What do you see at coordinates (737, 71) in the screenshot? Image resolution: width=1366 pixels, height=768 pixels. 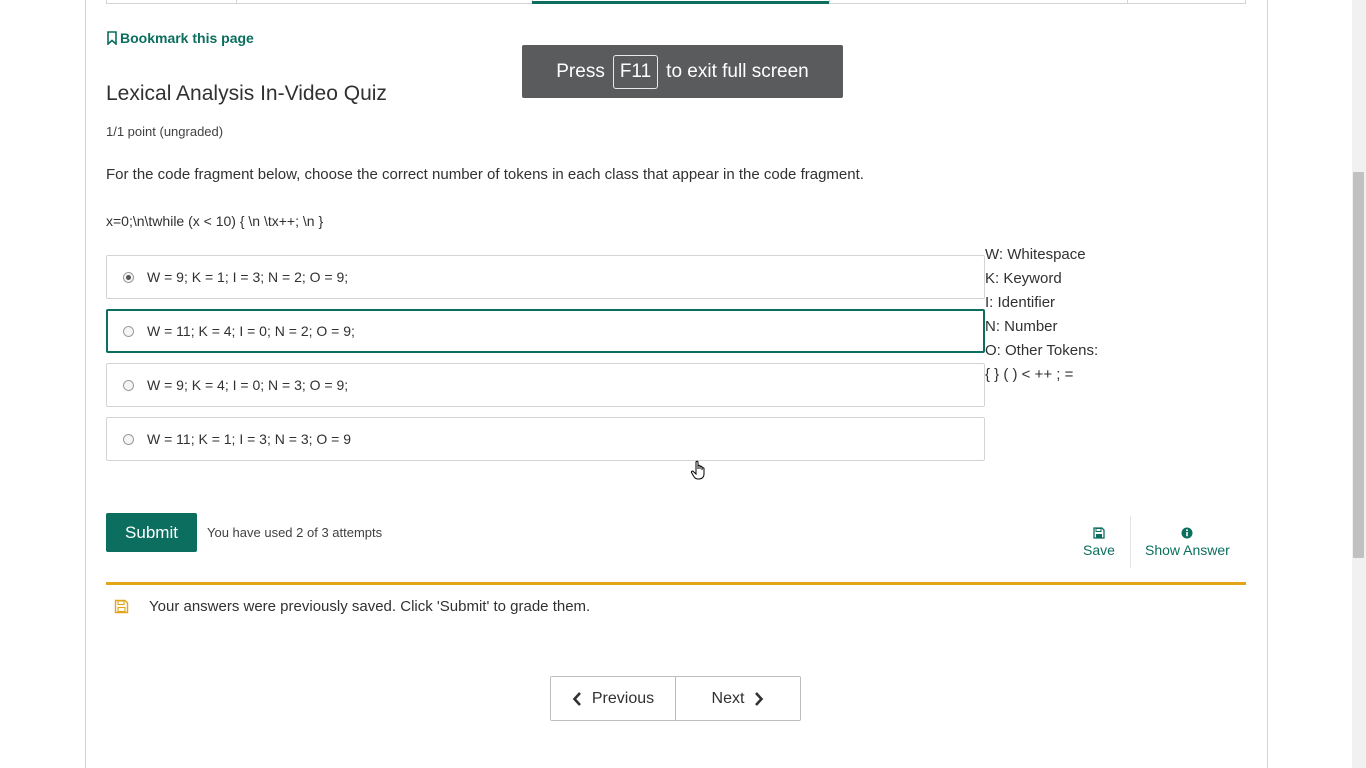 I see `toast-text-after: to exit full screen` at bounding box center [737, 71].